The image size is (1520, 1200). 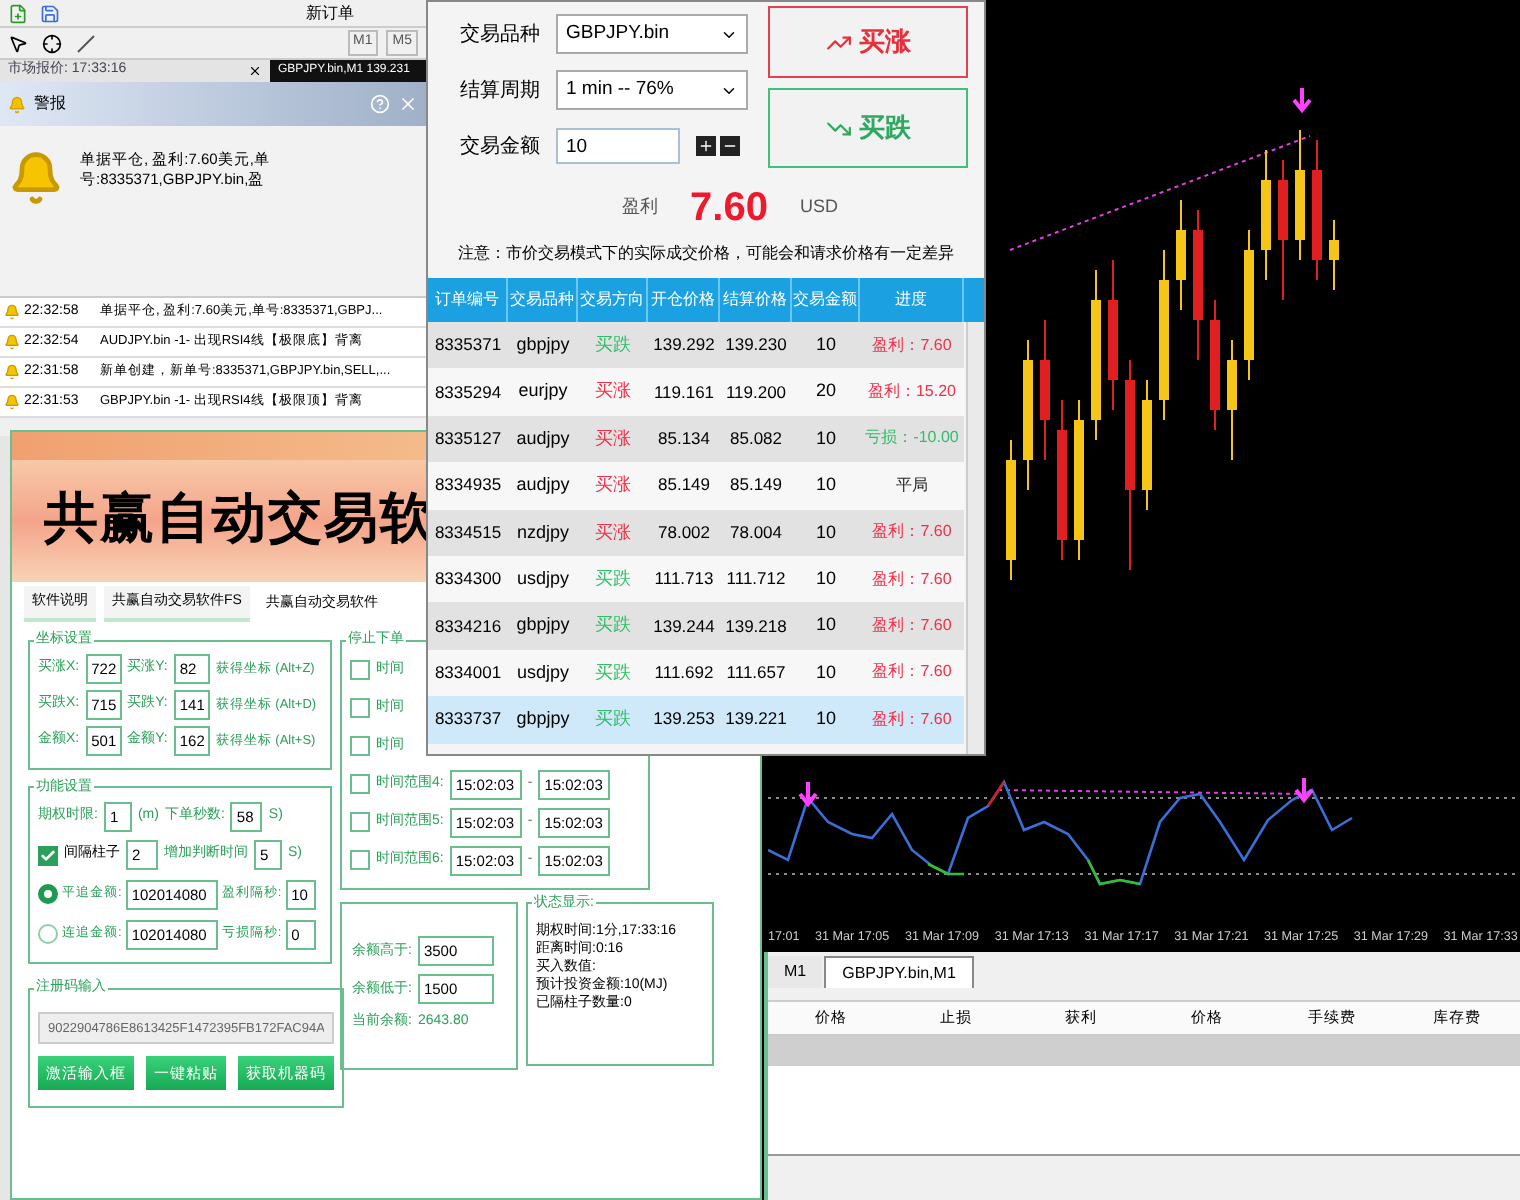 I want to click on order-row: 8335371 gbpjpy 买跌 139.292 139.230 10 盈利：7.60, so click(x=696, y=345).